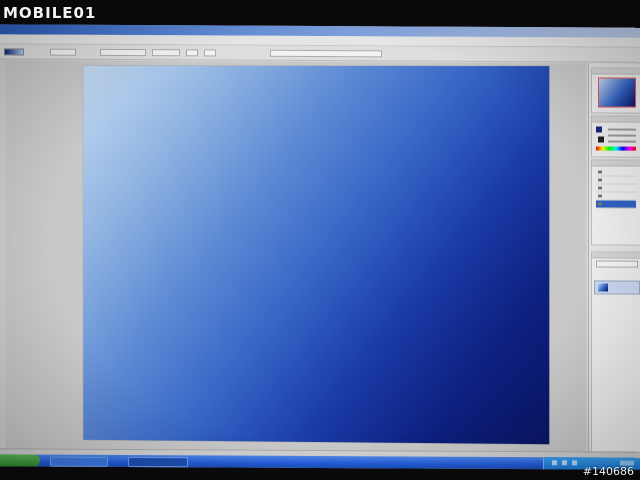  Describe the element at coordinates (210, 53) in the screenshot. I see `dither-checkbox` at that location.